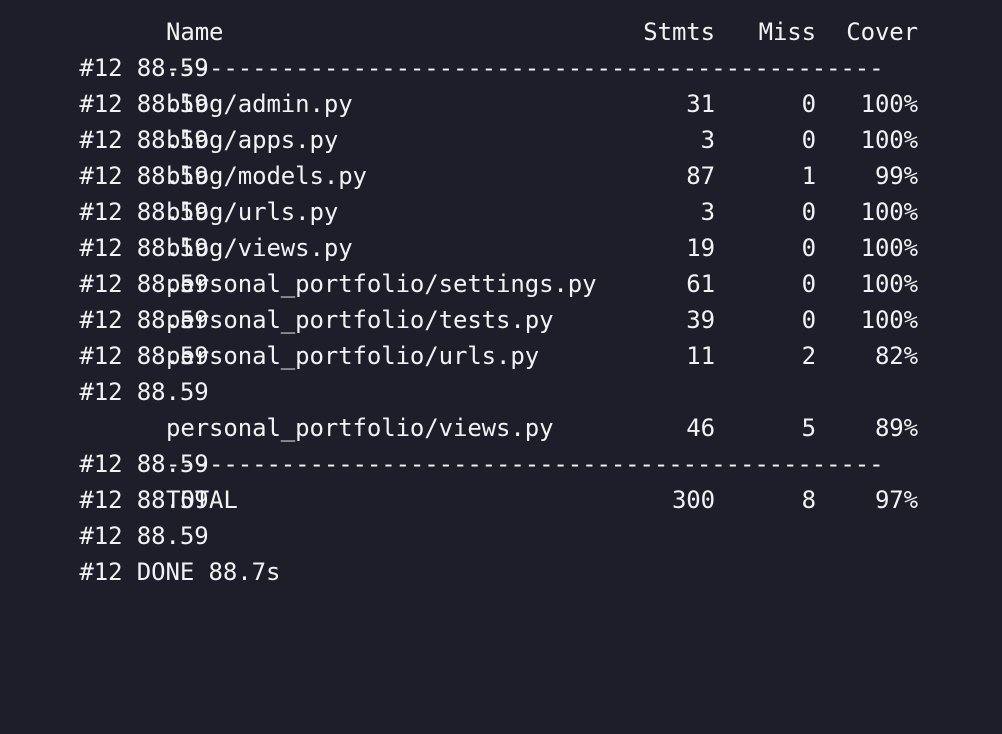  Describe the element at coordinates (502, 156) in the screenshot. I see `table-row: #12 88.59 blog/apps.py 3 0 100%` at that location.